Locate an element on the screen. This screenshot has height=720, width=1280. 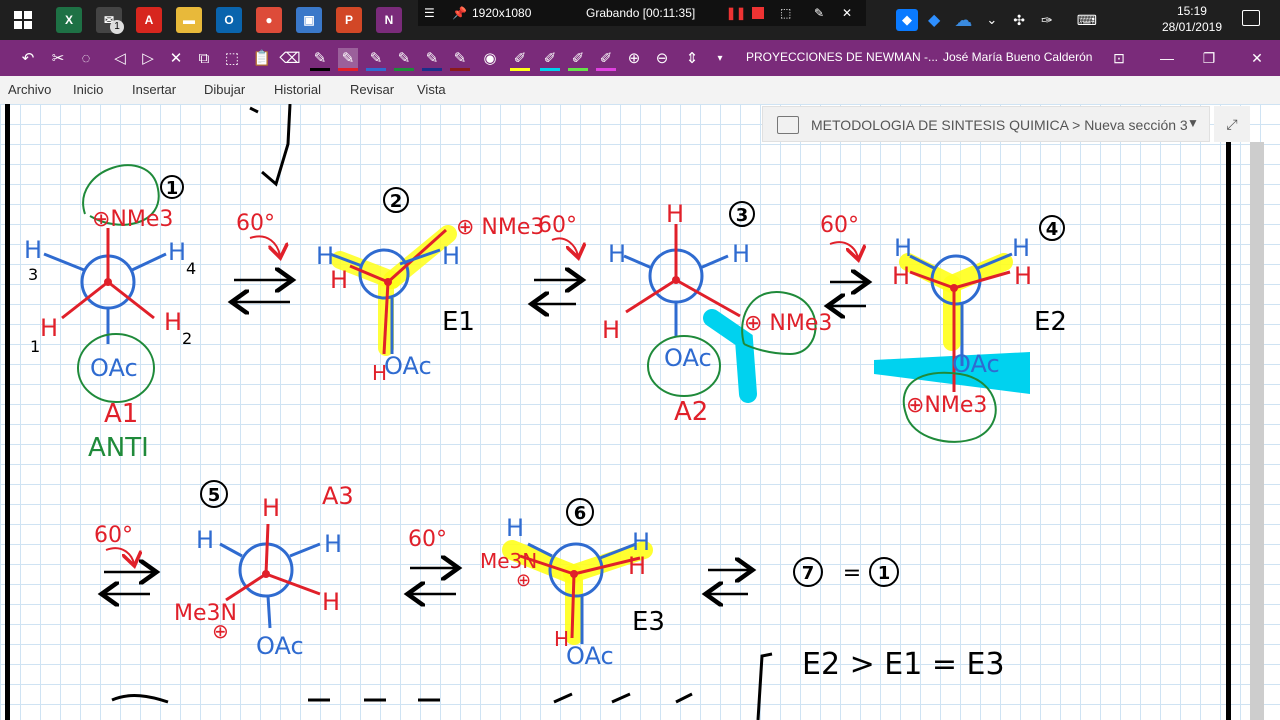
onedrive-icon: ☁ is located at coordinates (963, 20).